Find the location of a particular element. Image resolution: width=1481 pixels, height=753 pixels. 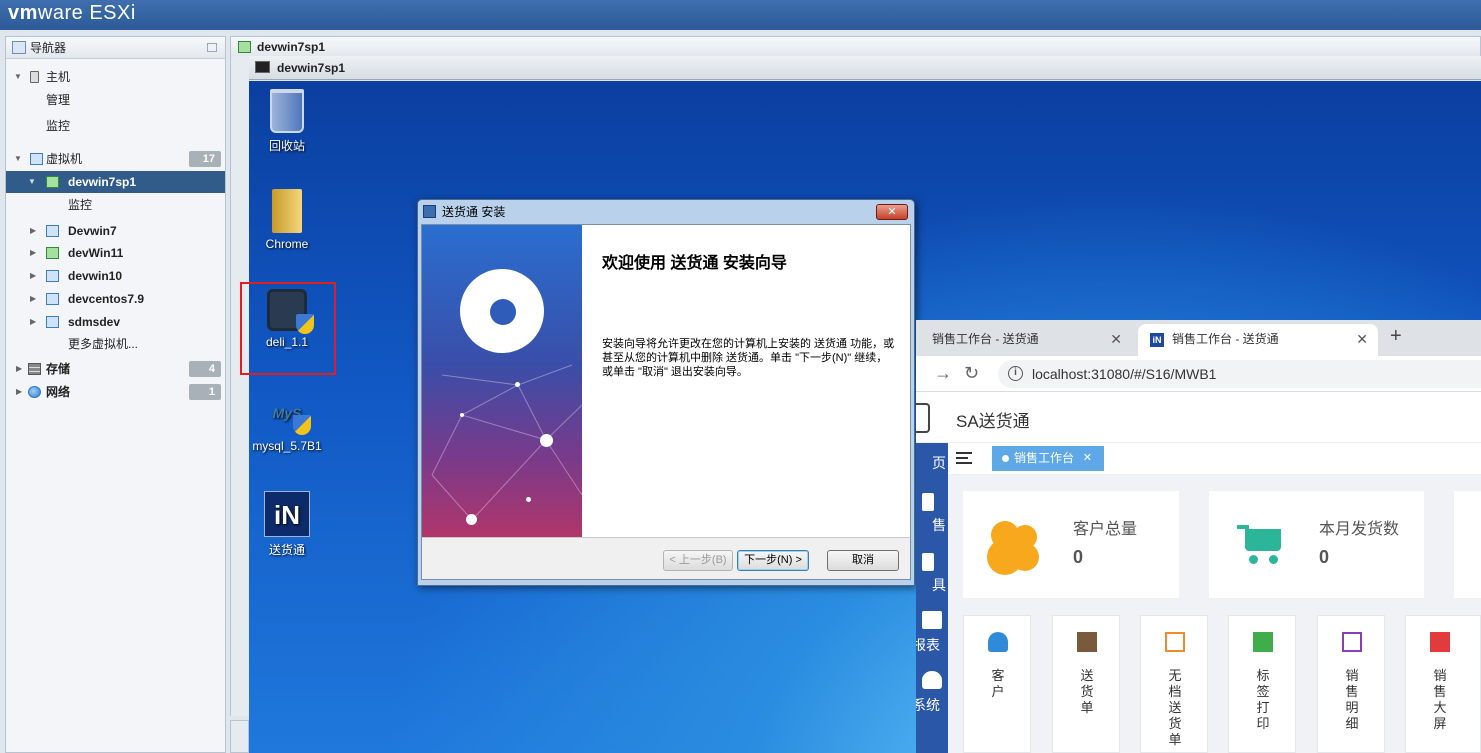

nav-storage: ▶ 存储 4 is located at coordinates (115, 369).